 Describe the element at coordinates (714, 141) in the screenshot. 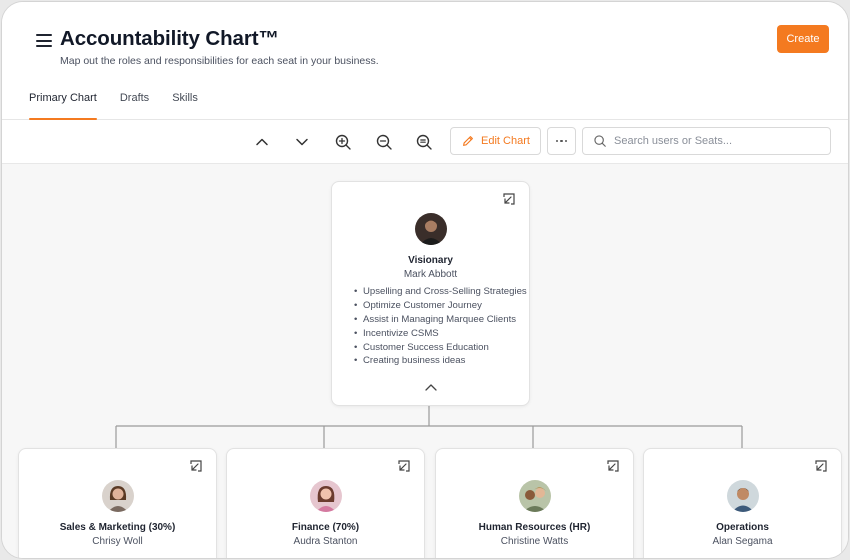

I see `search-input` at that location.